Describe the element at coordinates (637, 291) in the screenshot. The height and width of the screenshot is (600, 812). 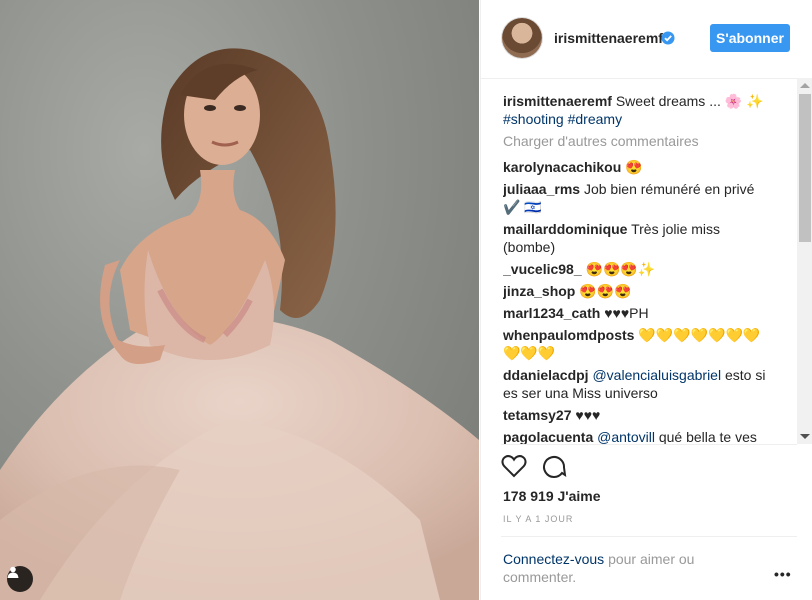
I see `comment: jinza_shop 😍😍😍` at that location.